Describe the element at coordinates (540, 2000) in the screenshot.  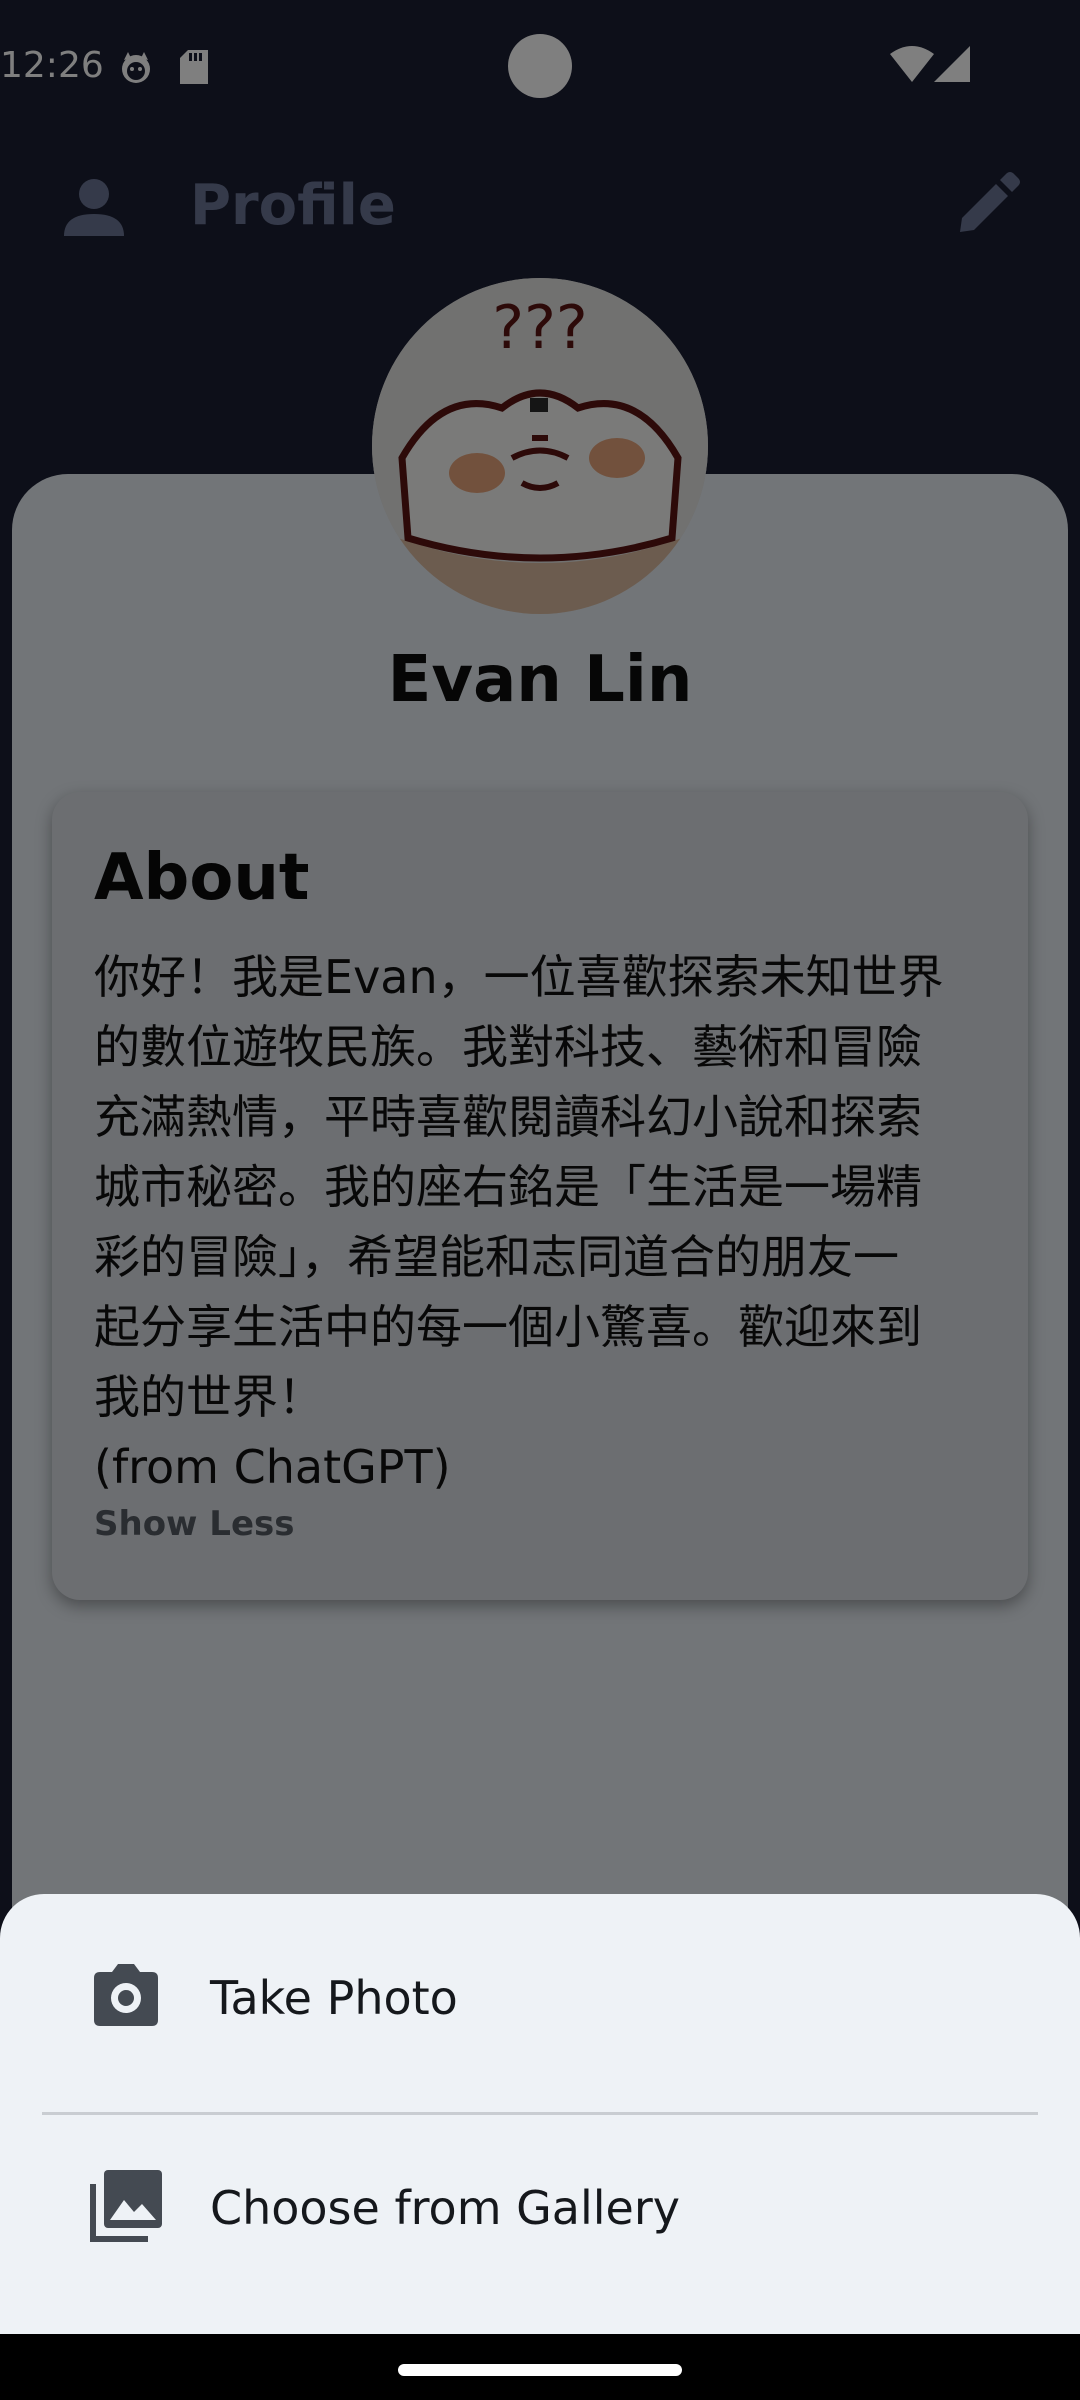
I see `take-photo-option: Take Photo` at that location.